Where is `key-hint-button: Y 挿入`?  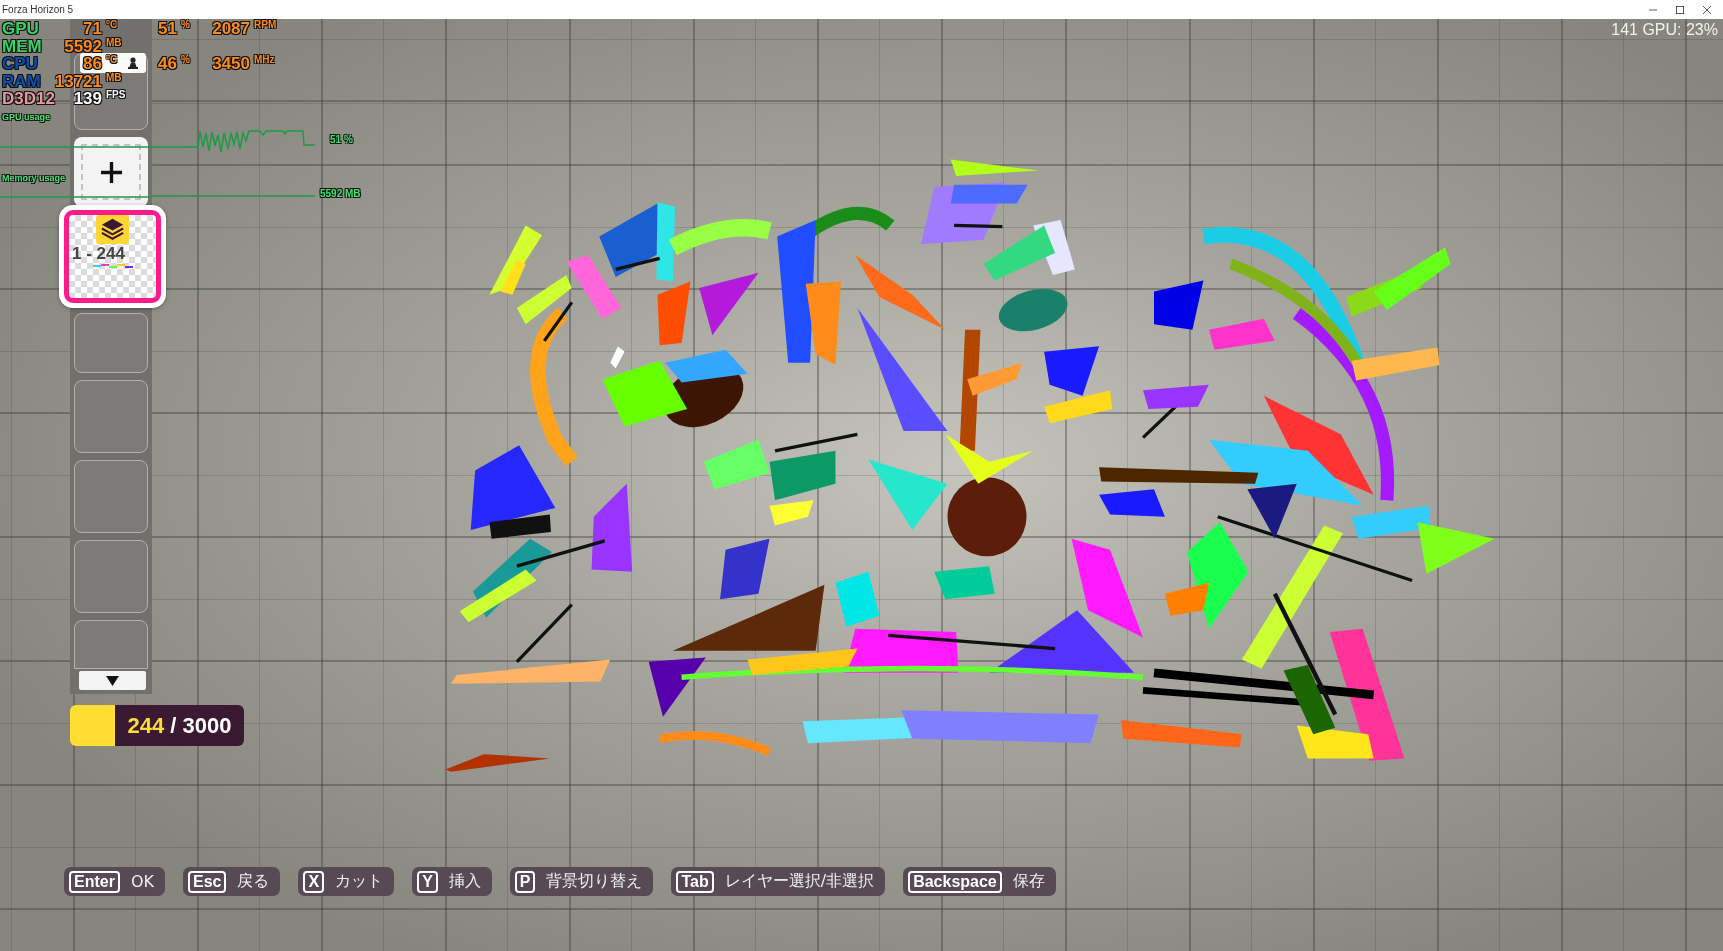 key-hint-button: Y 挿入 is located at coordinates (452, 881).